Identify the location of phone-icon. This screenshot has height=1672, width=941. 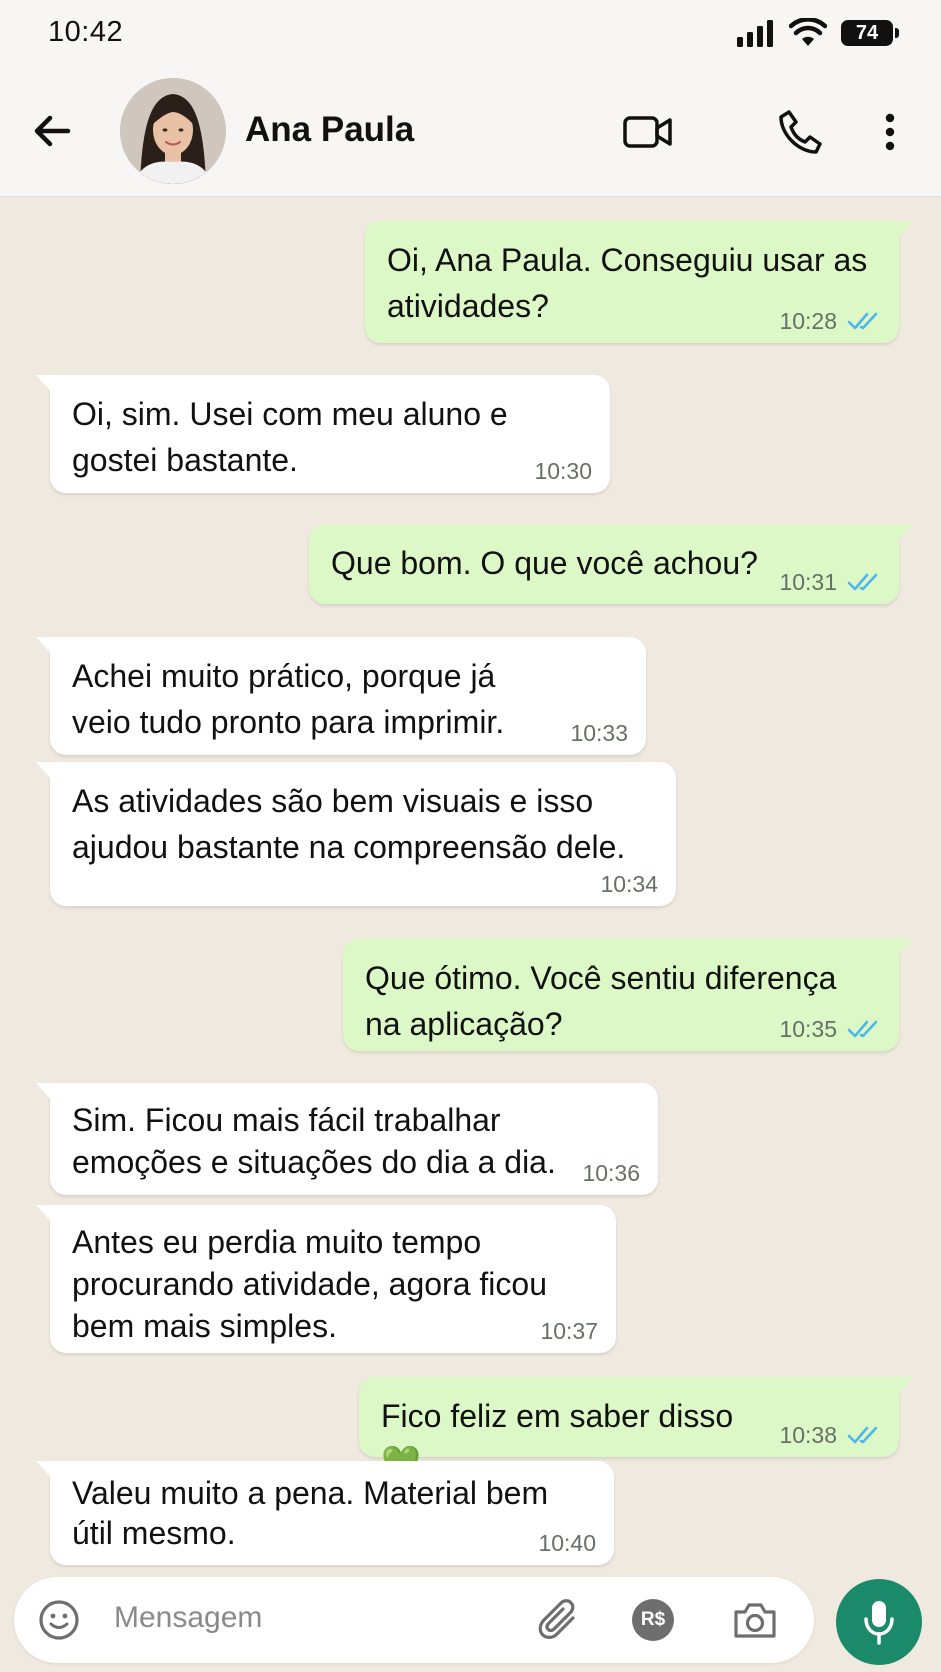
(800, 132).